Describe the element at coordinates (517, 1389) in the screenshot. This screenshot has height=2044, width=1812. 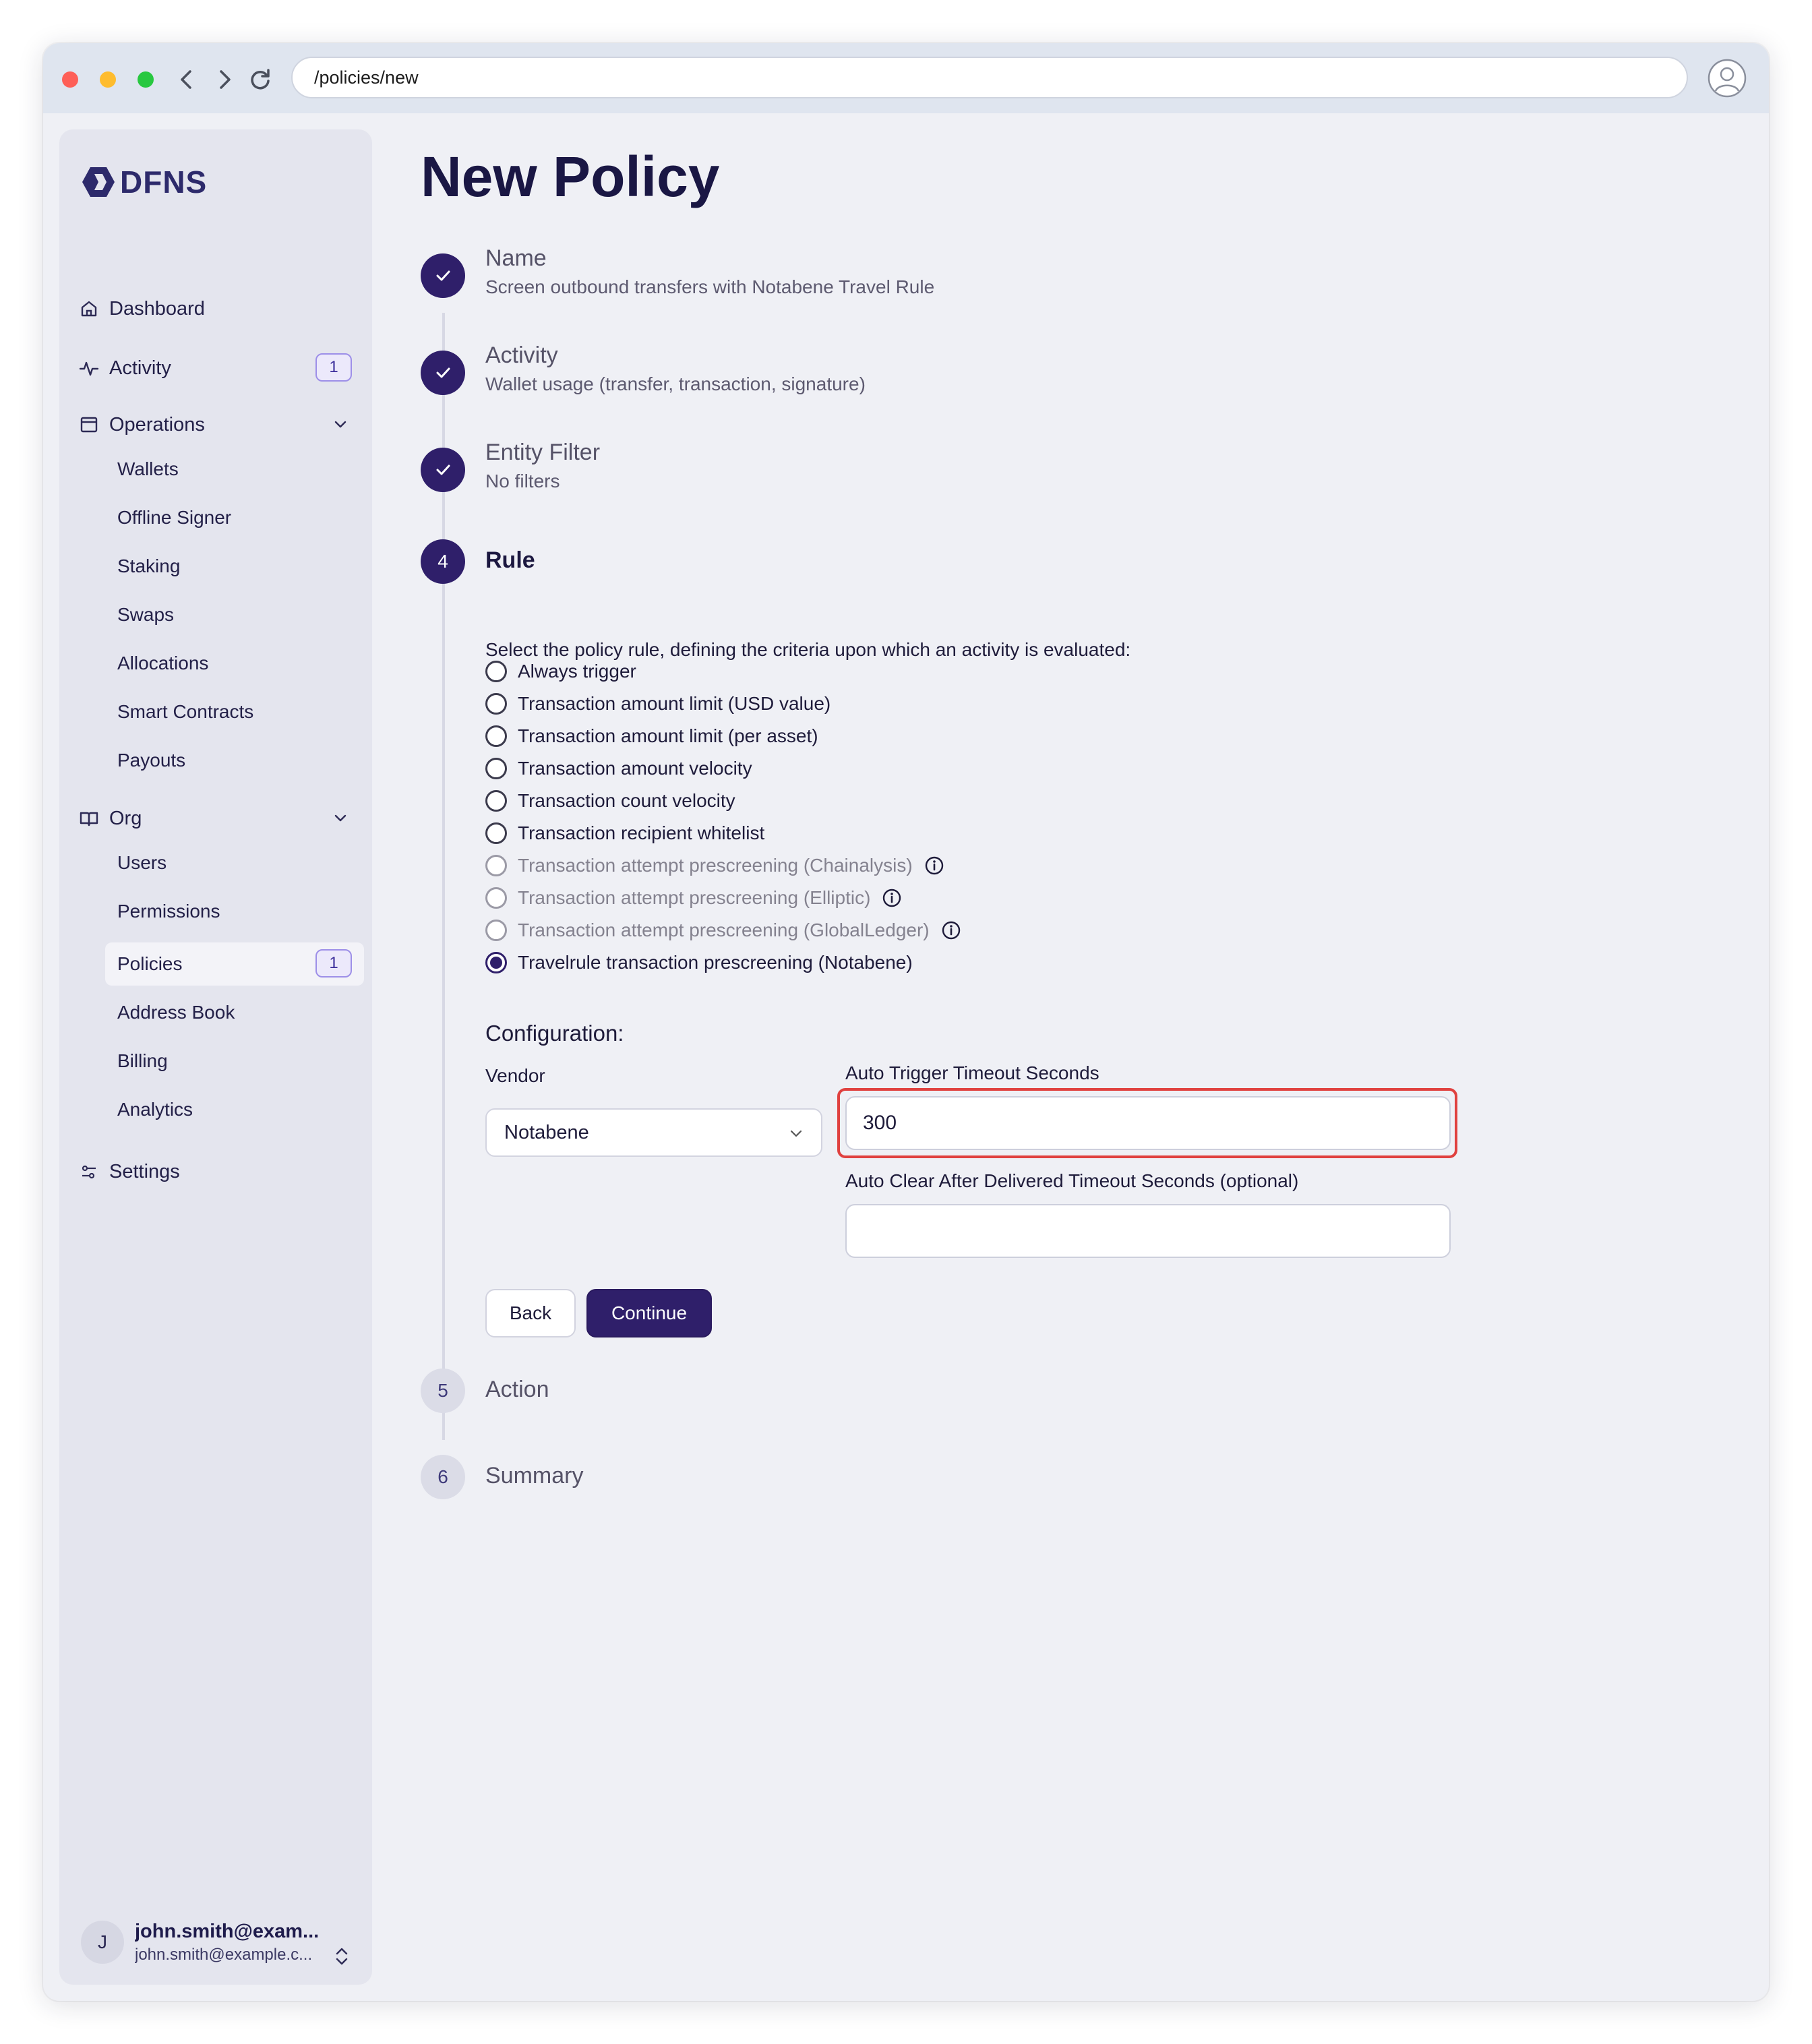
I see `step-5-title: Action` at that location.